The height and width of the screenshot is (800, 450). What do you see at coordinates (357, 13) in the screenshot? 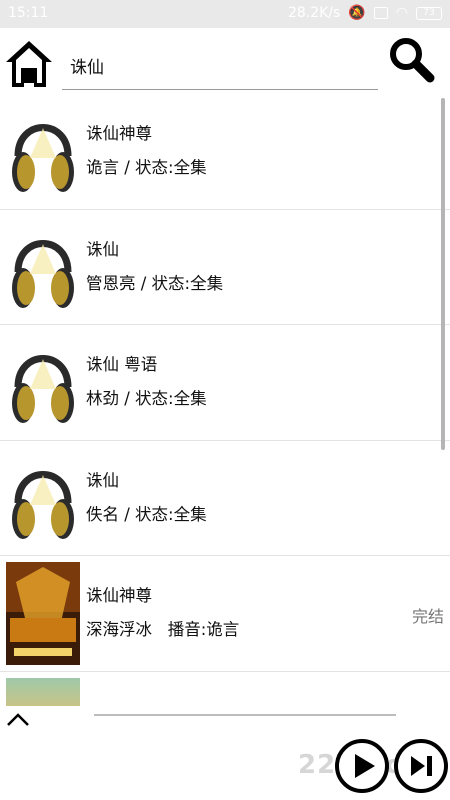
I see `mute-icon: 🔕` at bounding box center [357, 13].